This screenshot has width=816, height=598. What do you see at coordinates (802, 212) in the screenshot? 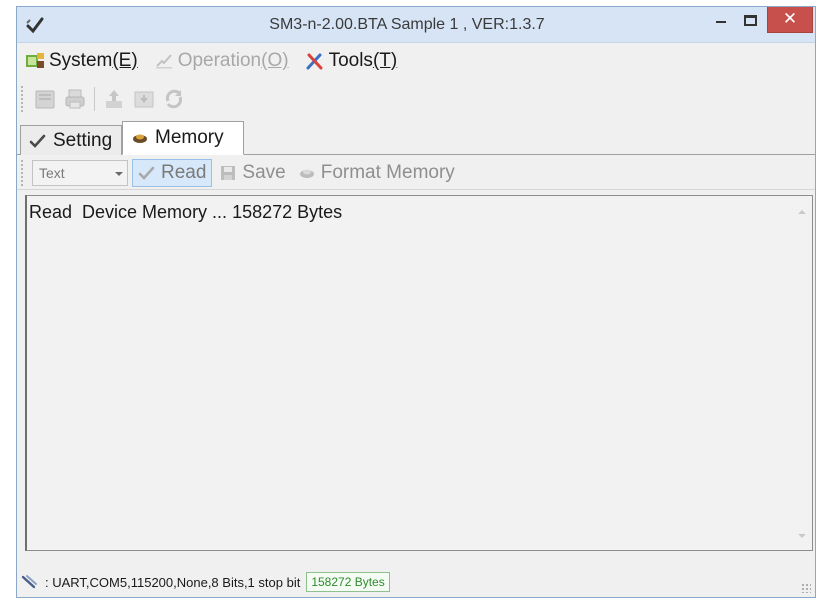
I see `scroll-up-icon` at bounding box center [802, 212].